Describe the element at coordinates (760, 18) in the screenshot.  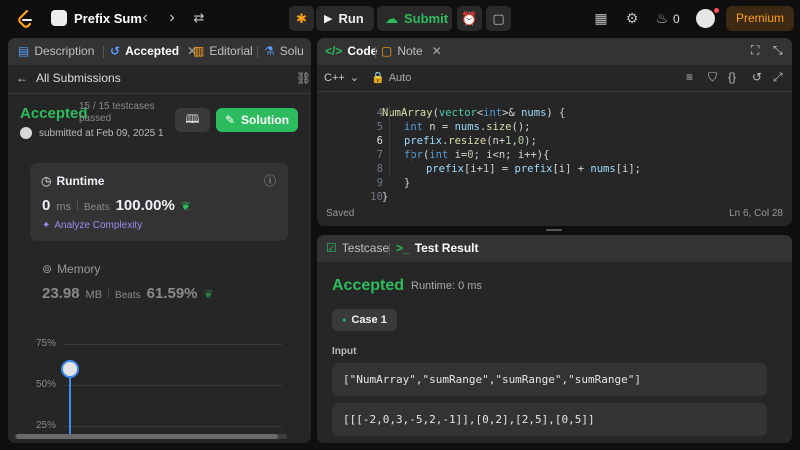
I see `premium-button: Premium` at that location.